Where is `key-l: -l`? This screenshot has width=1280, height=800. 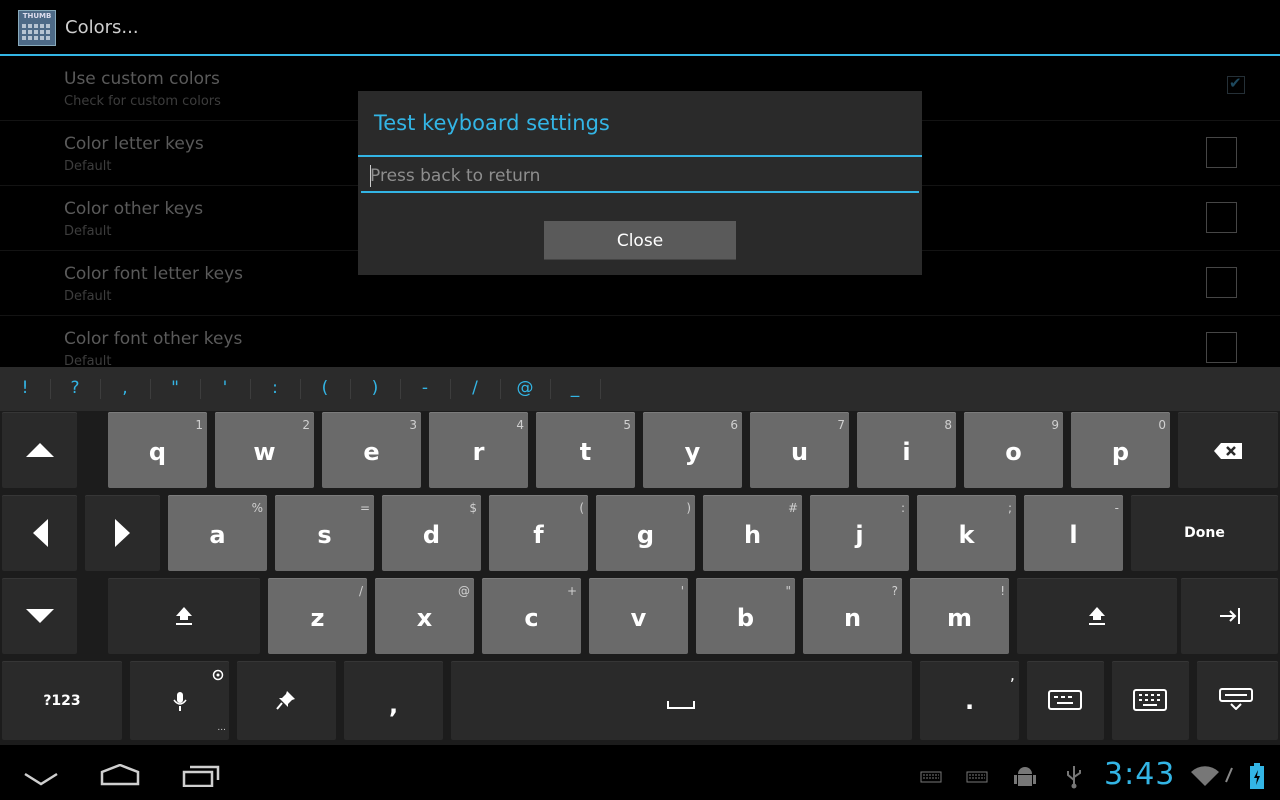
key-l: -l is located at coordinates (1073, 533).